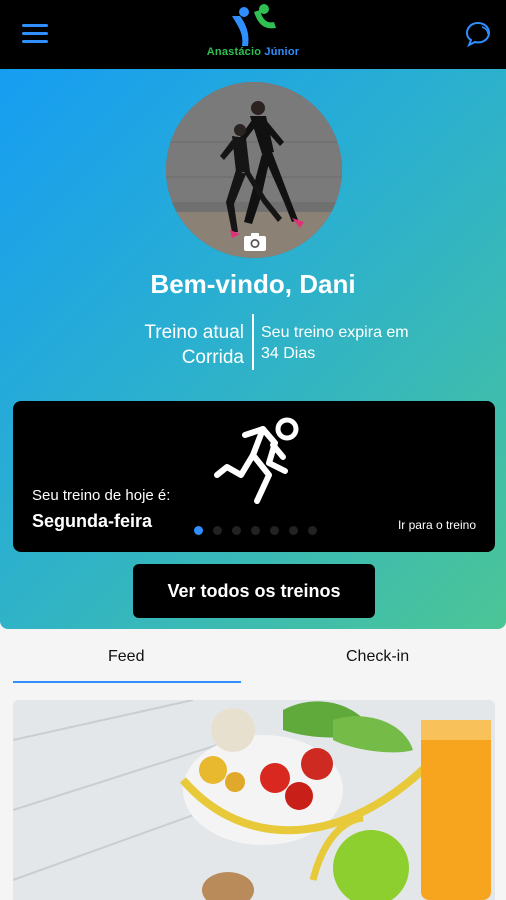 Image resolution: width=506 pixels, height=900 pixels. I want to click on plan-label: Treino atual, so click(194, 332).